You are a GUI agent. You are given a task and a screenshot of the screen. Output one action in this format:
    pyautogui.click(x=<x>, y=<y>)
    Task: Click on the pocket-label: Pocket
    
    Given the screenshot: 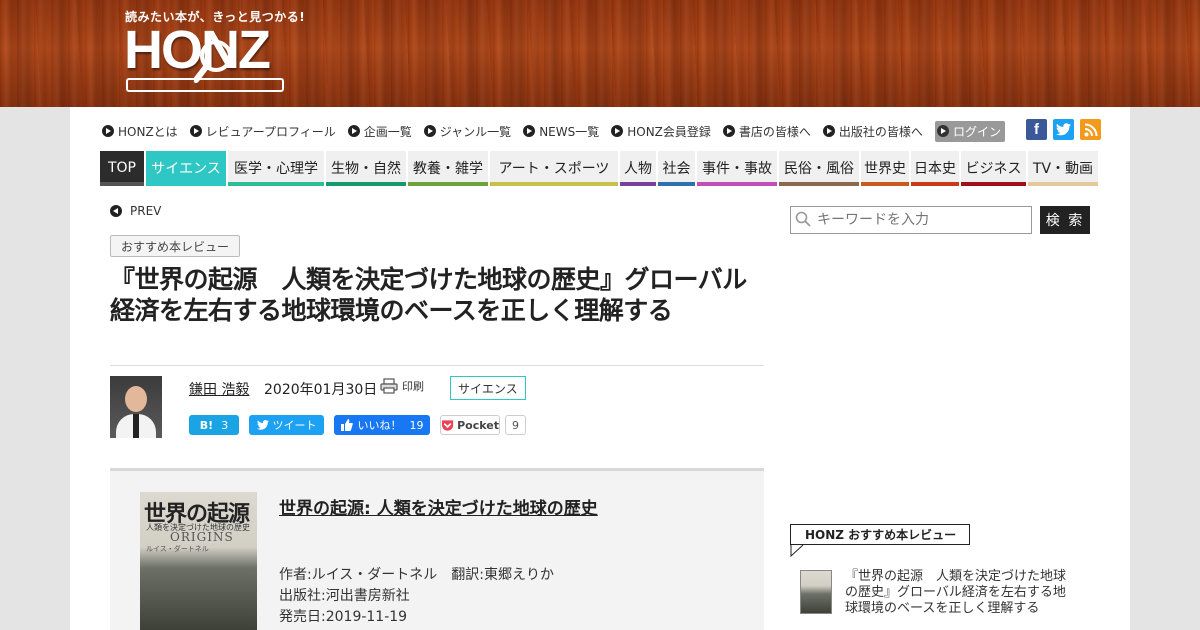 What is the action you would take?
    pyautogui.click(x=478, y=425)
    